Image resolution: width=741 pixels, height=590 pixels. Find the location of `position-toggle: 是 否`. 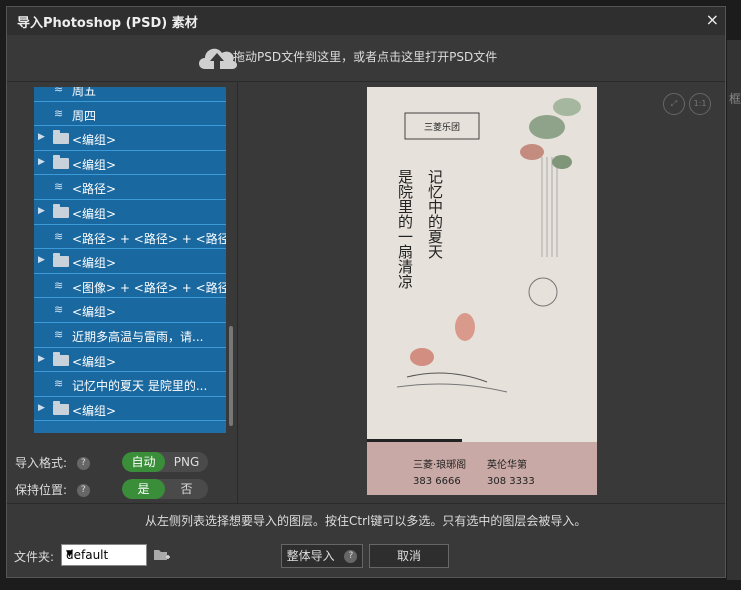

position-toggle: 是 否 is located at coordinates (165, 489).